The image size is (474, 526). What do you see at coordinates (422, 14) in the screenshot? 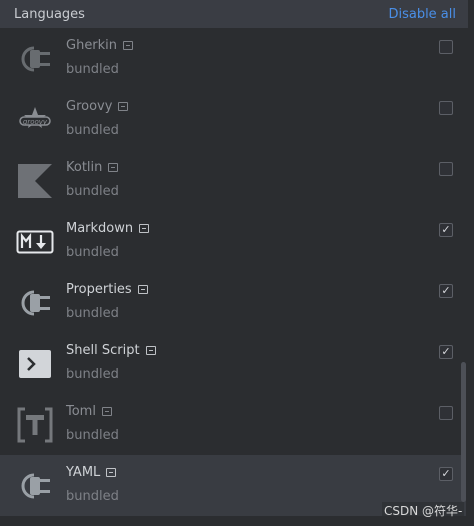
I see `disable-all-link: Disable all` at bounding box center [422, 14].